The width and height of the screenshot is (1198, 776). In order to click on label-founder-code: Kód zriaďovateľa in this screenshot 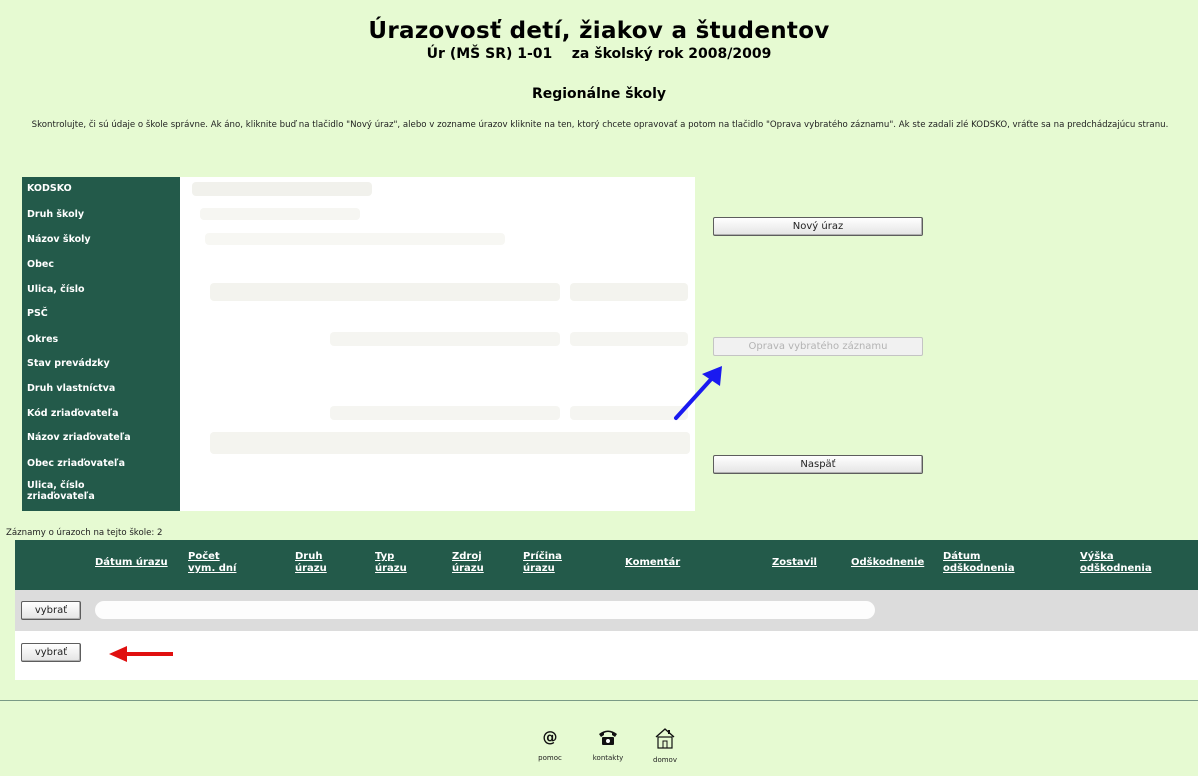, I will do `click(73, 413)`.